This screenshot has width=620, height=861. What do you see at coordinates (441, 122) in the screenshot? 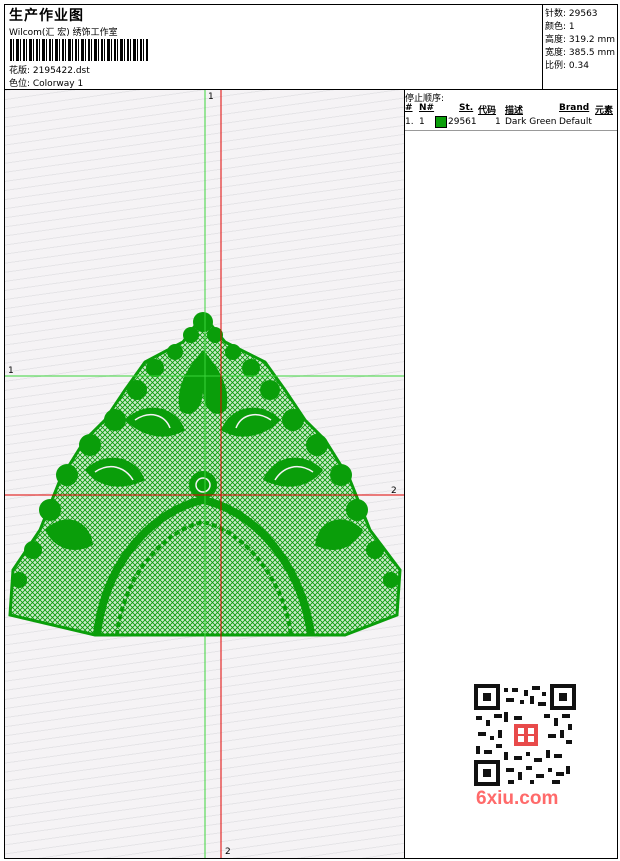
I see `thread-color-swatch` at bounding box center [441, 122].